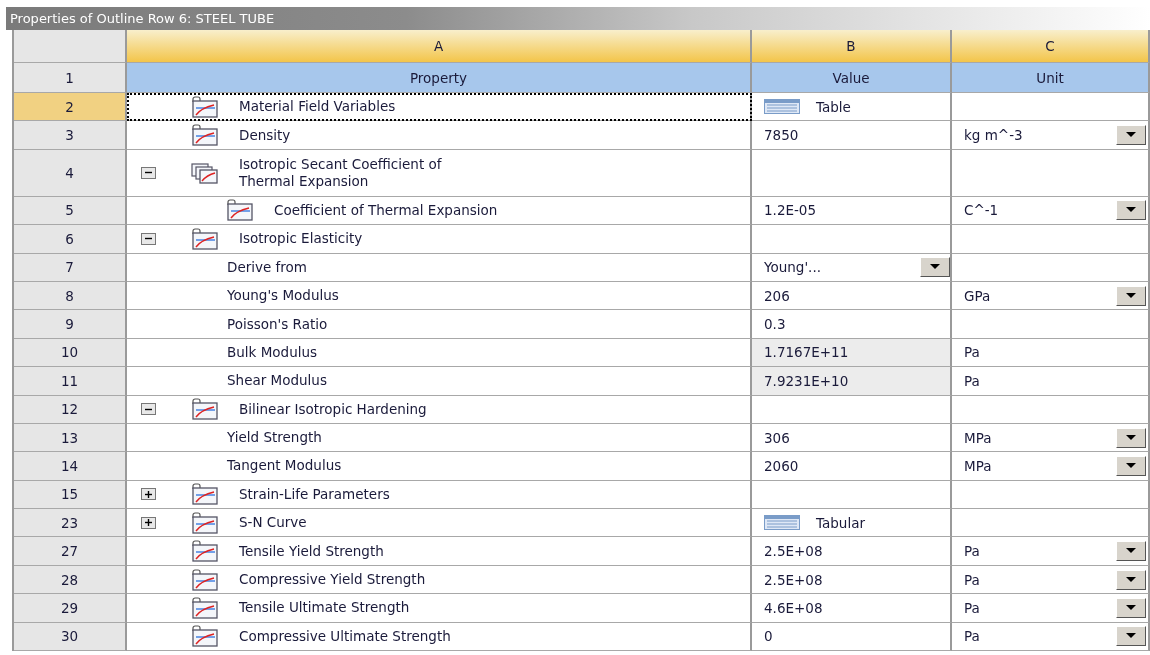  I want to click on property-label: Density, so click(265, 135).